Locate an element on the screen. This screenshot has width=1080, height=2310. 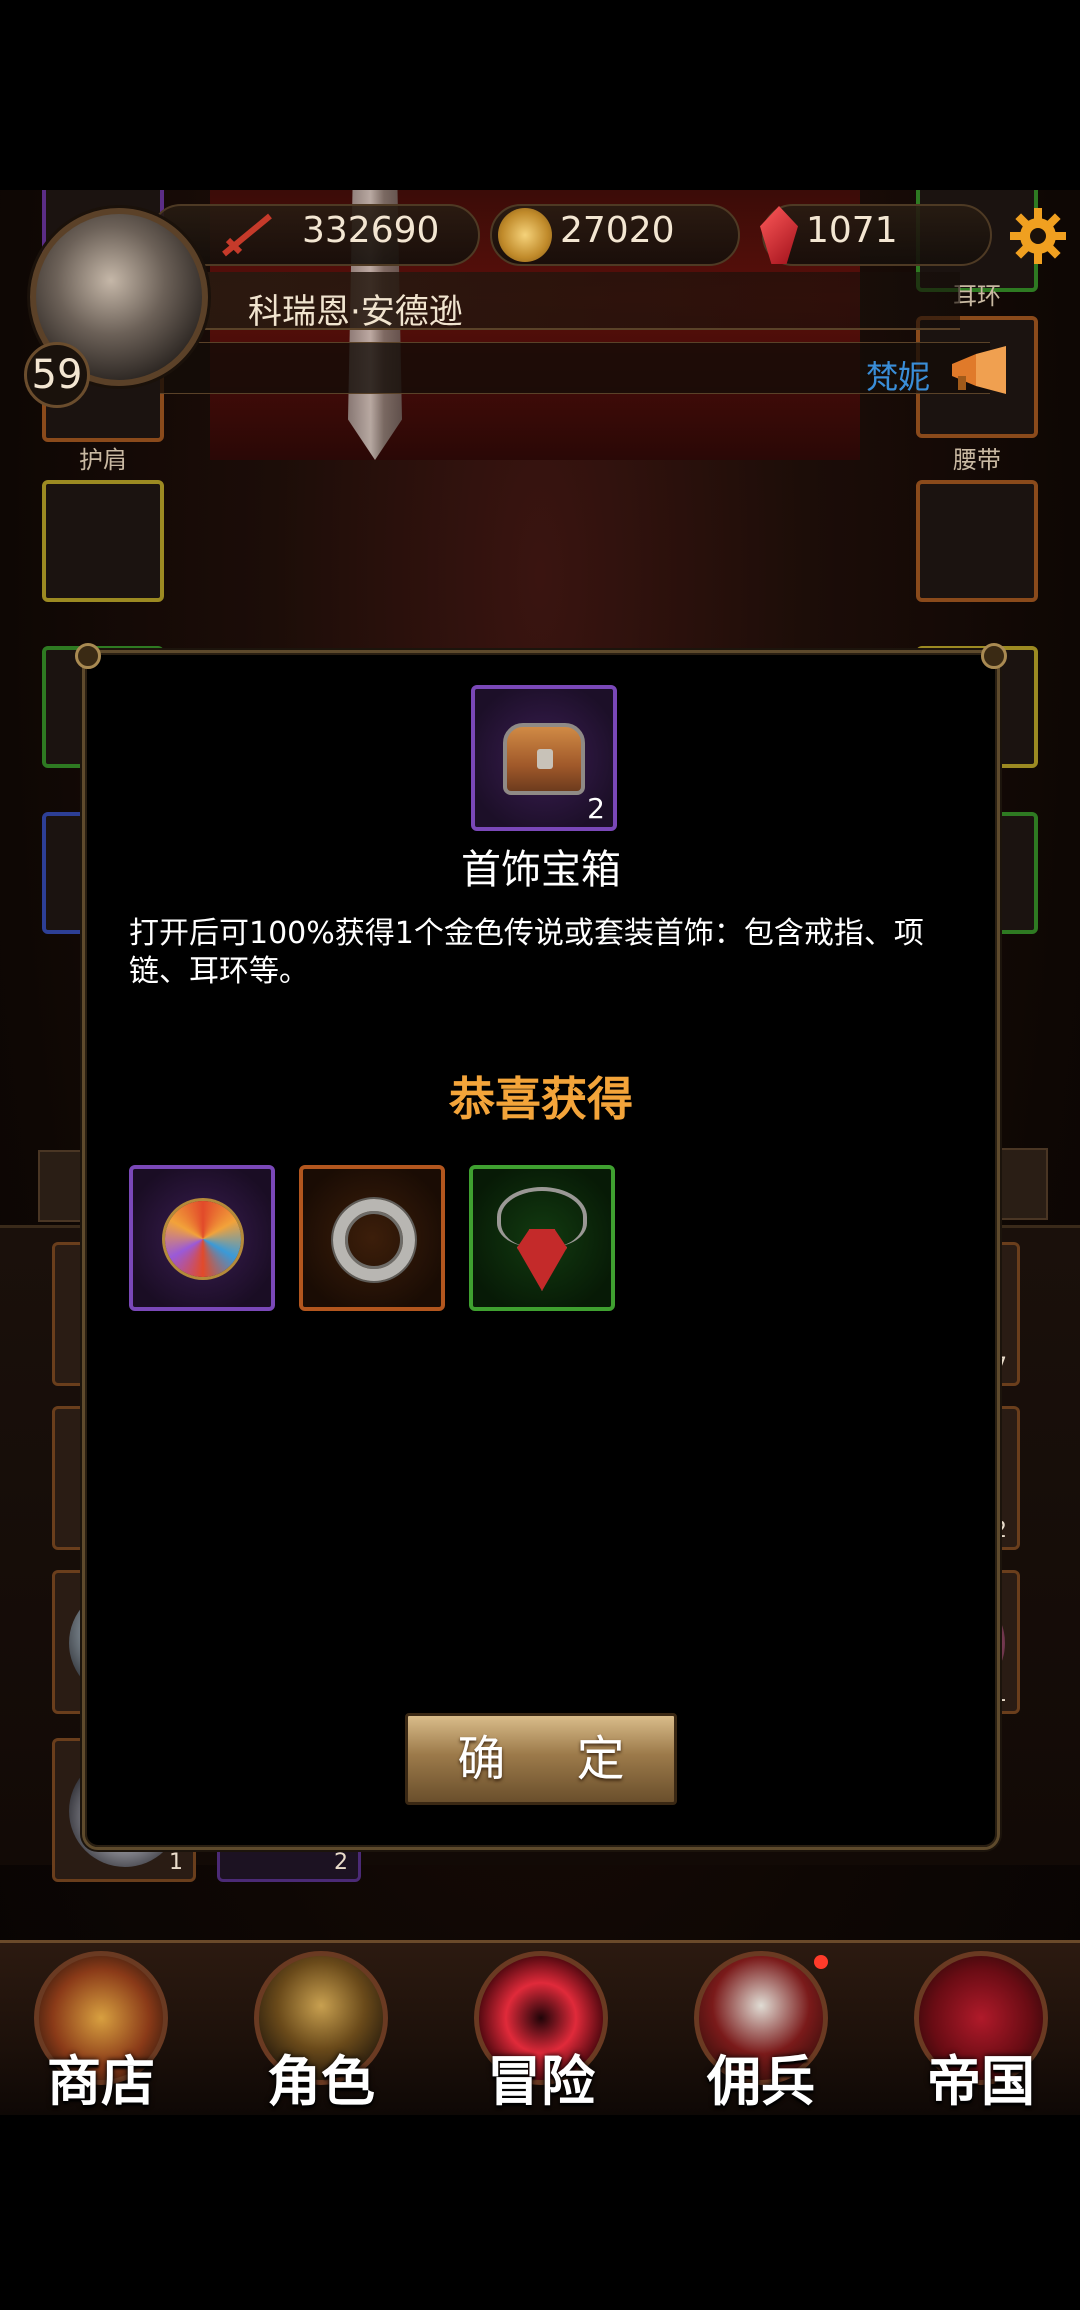
item-description: 打开后可100%获得1个金色传说或套装首饰：包含戒指、项链、耳环等。 is located at coordinates (526, 952).